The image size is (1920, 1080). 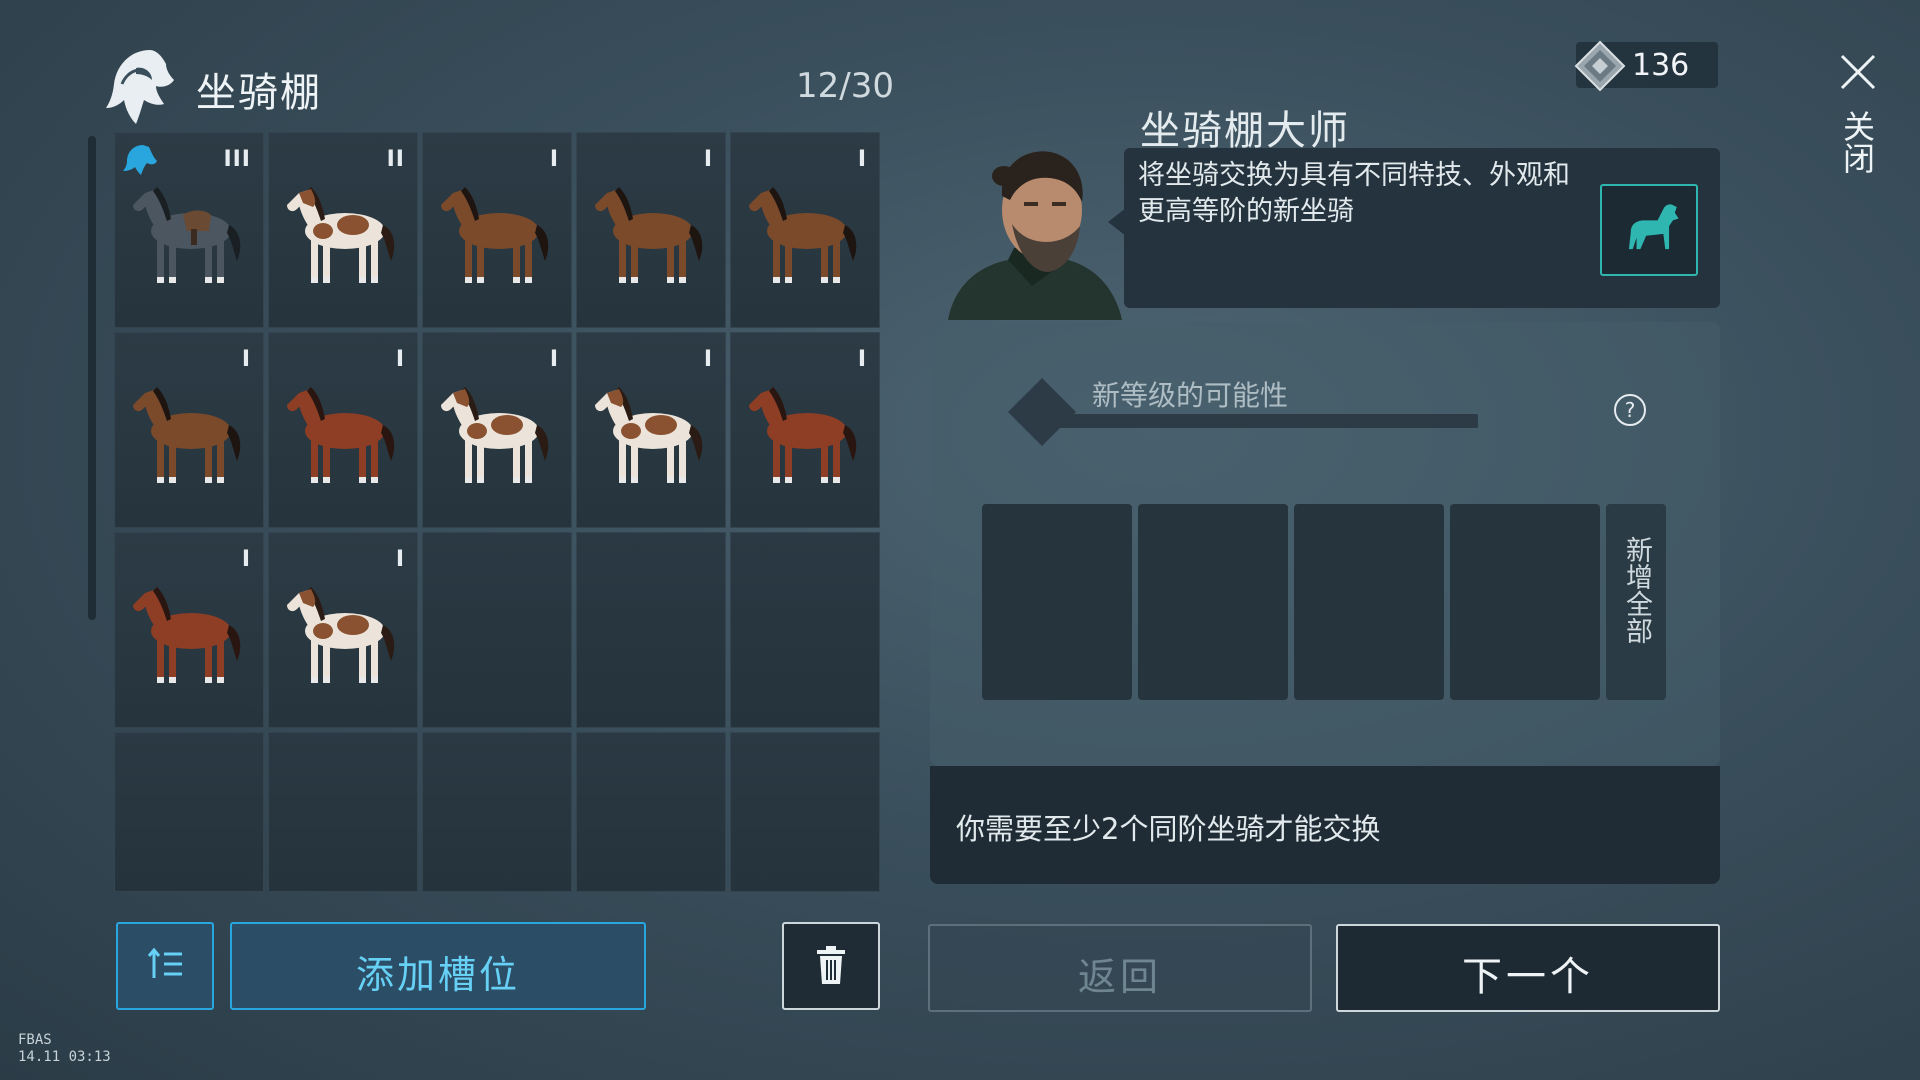 I want to click on trash-icon, so click(x=831, y=965).